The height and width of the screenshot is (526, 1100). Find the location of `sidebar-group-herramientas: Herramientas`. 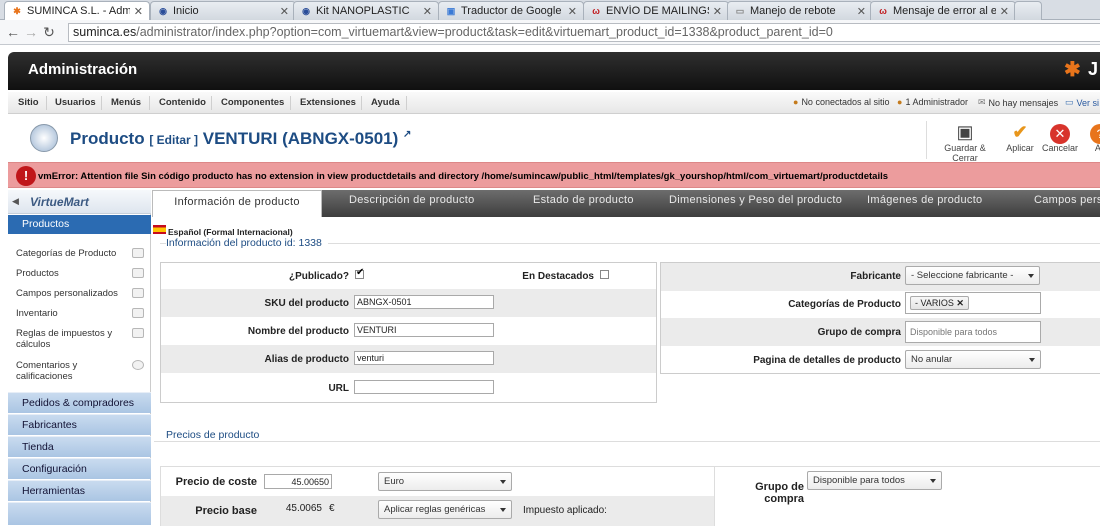

sidebar-group-herramientas: Herramientas is located at coordinates (79, 490).